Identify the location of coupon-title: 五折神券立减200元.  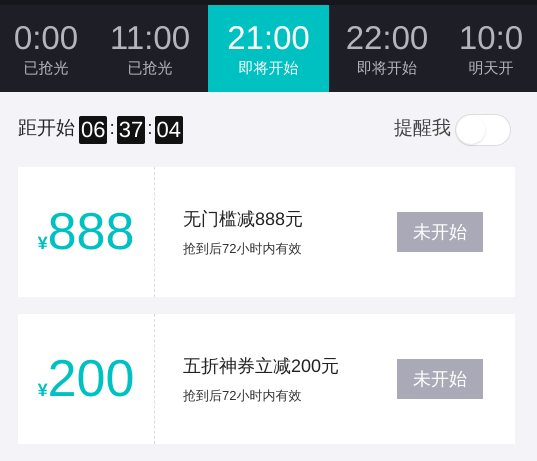
(261, 366).